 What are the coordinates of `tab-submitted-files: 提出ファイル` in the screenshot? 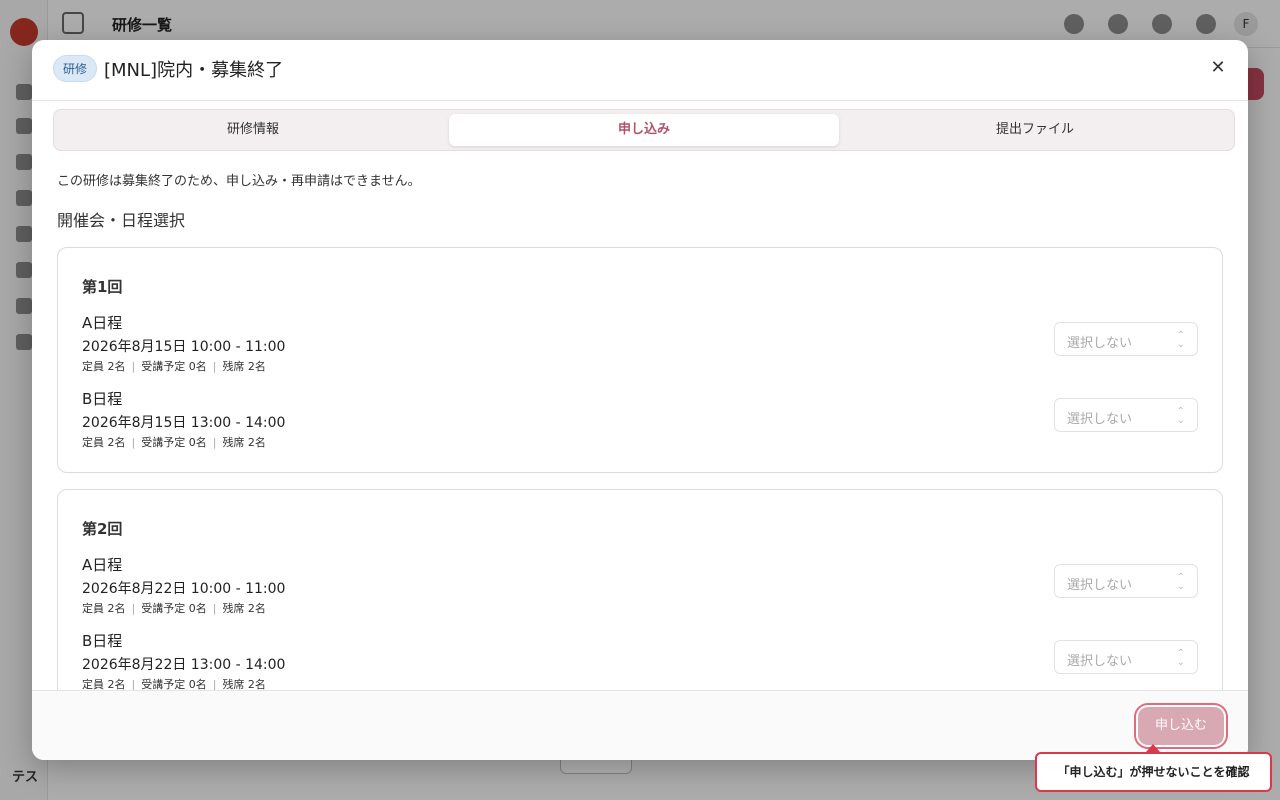 It's located at (1035, 130).